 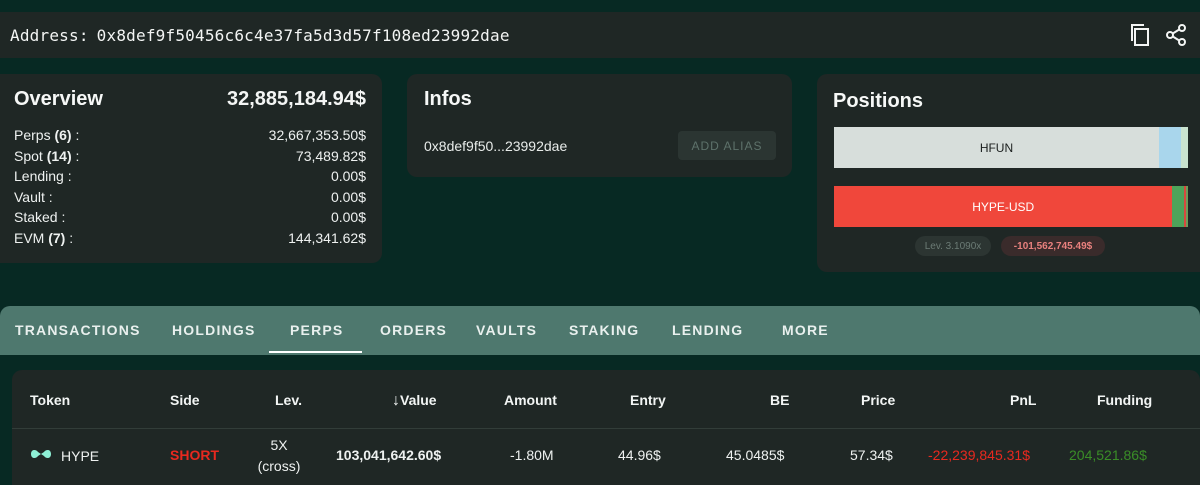 I want to click on column-header-entry: Entry, so click(x=648, y=400).